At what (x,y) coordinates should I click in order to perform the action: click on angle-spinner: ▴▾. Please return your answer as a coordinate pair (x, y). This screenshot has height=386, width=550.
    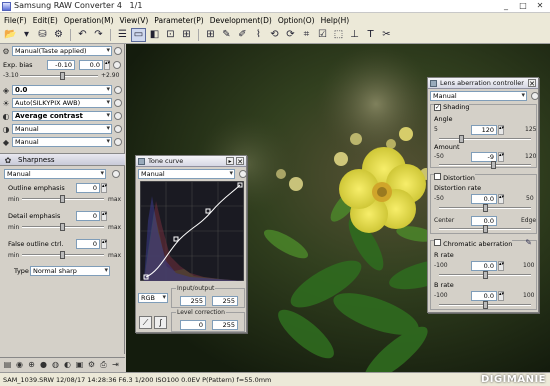
    Looking at the image, I should click on (501, 130).